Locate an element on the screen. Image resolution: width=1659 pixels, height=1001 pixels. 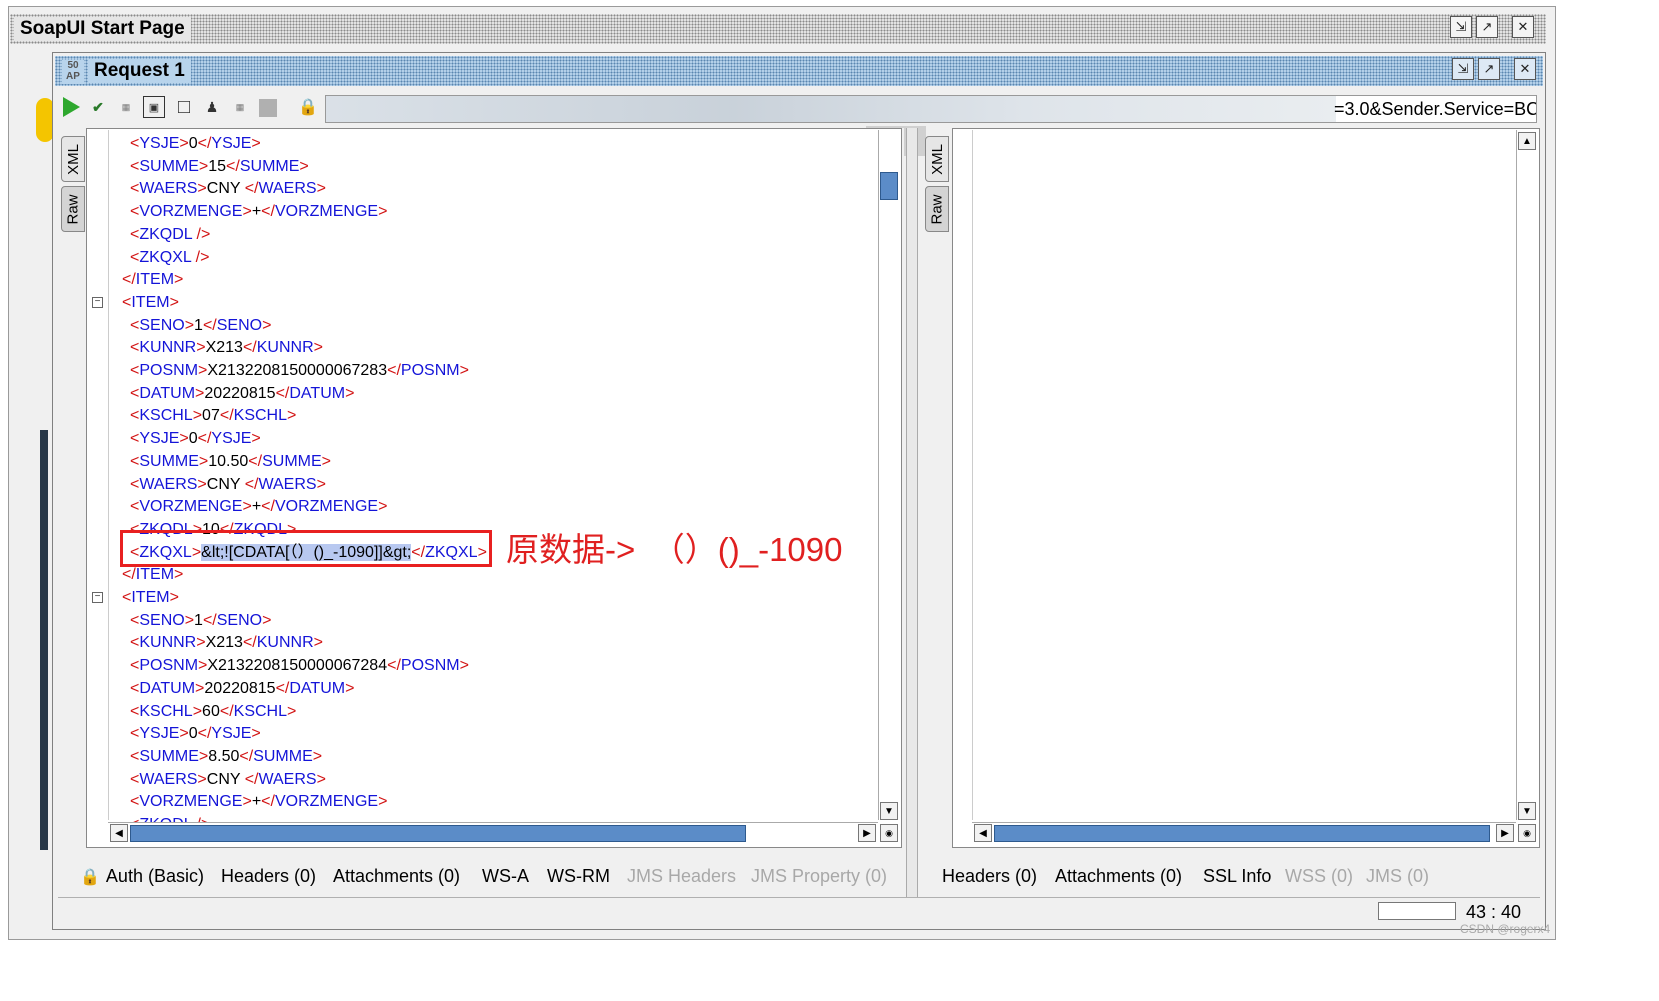
start-page-bg-strip is located at coordinates (44, 640).